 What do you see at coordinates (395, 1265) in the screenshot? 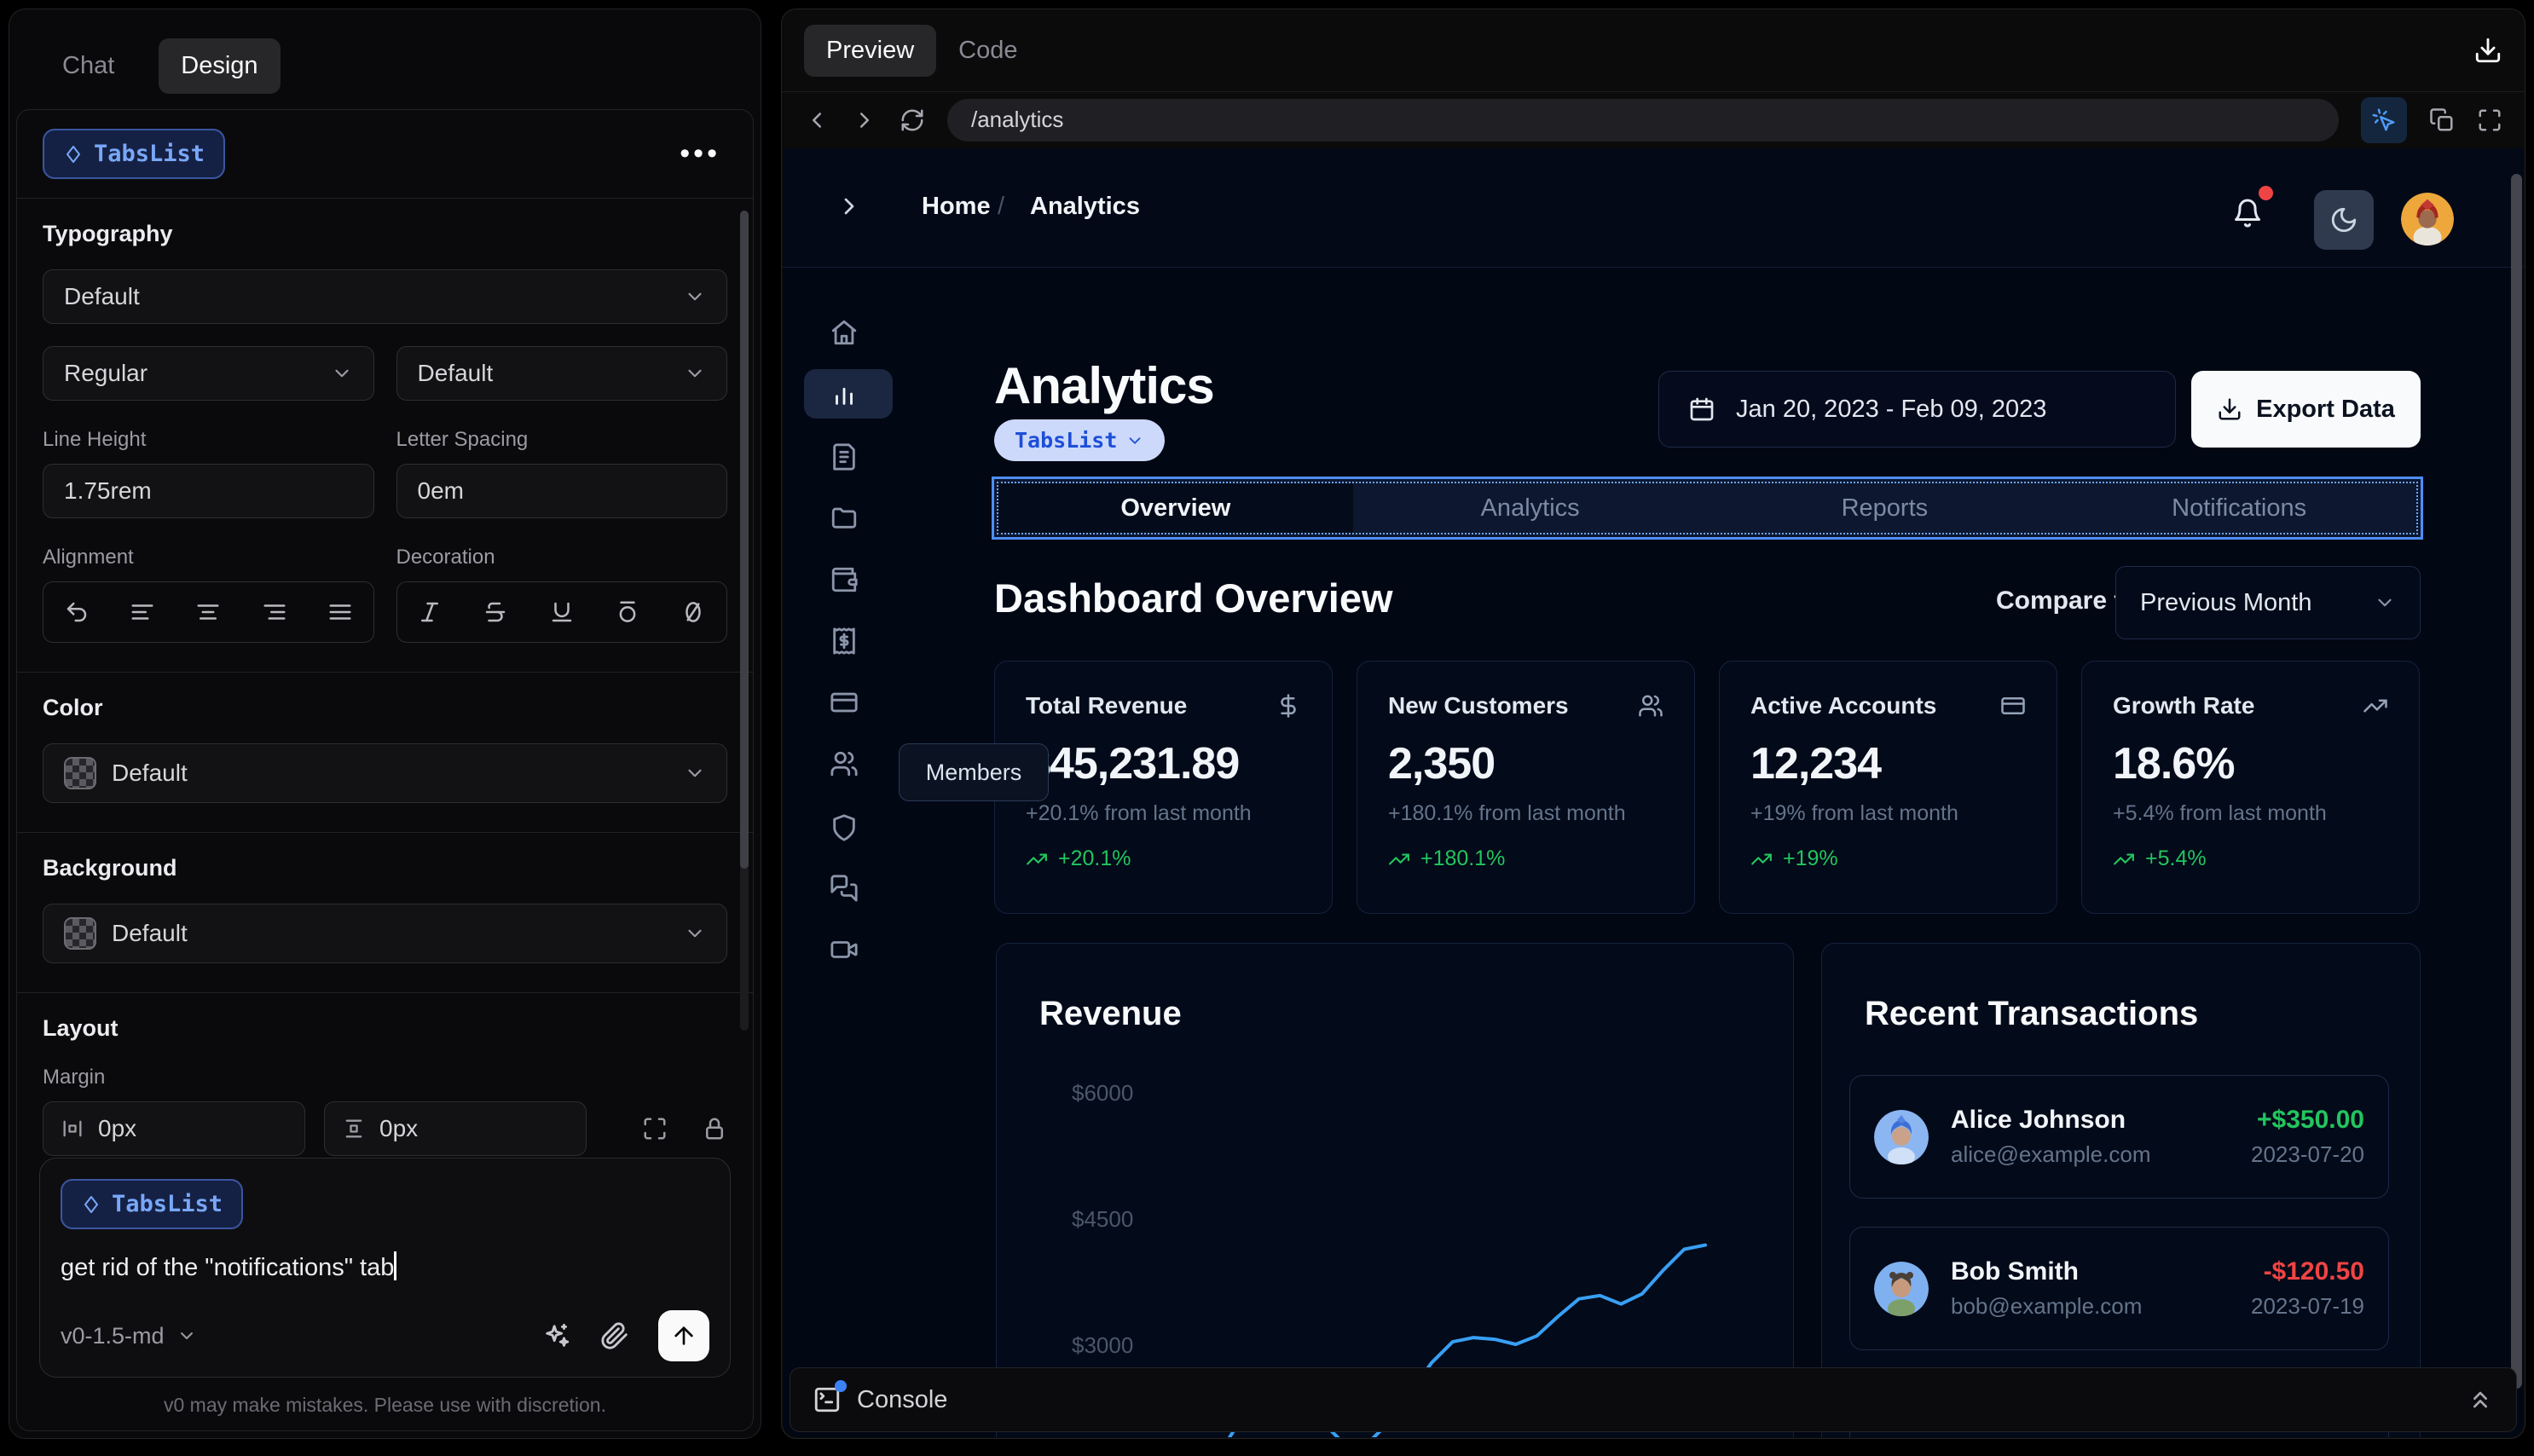
I see `text-caret` at bounding box center [395, 1265].